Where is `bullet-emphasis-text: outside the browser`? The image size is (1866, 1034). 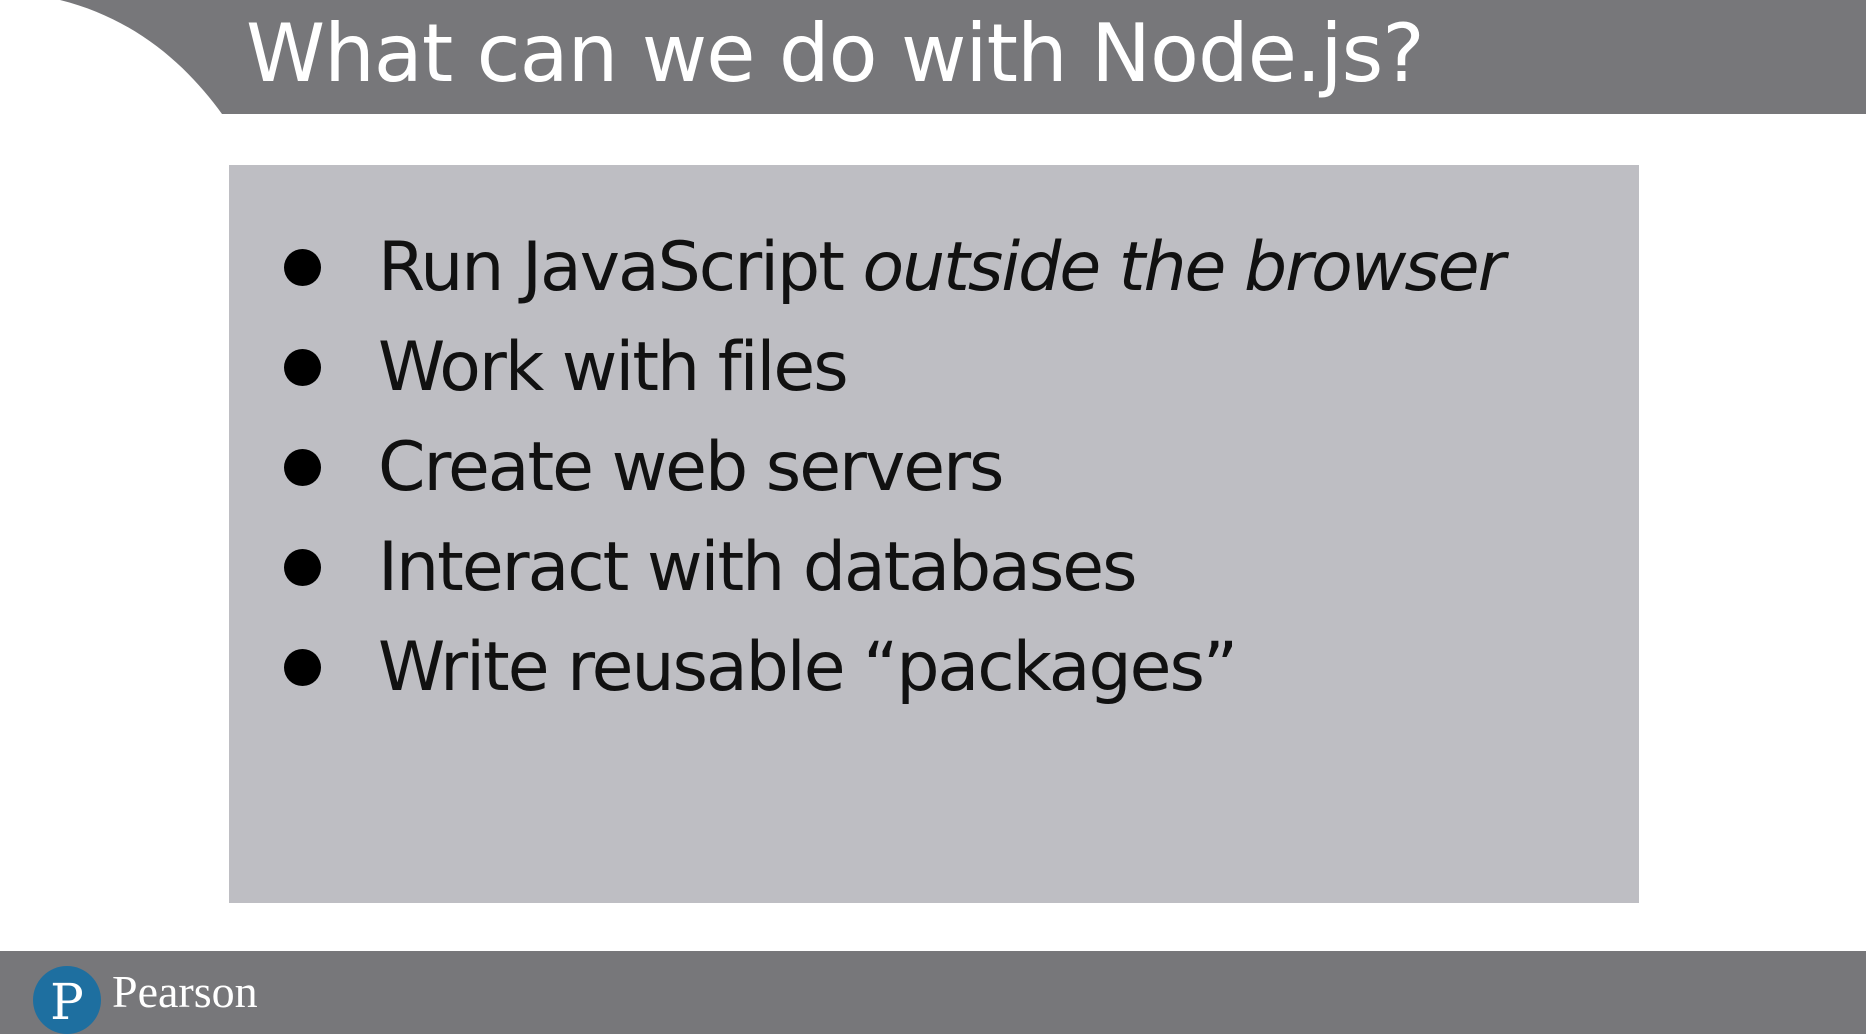
bullet-emphasis-text: outside the browser is located at coordinates (1183, 267).